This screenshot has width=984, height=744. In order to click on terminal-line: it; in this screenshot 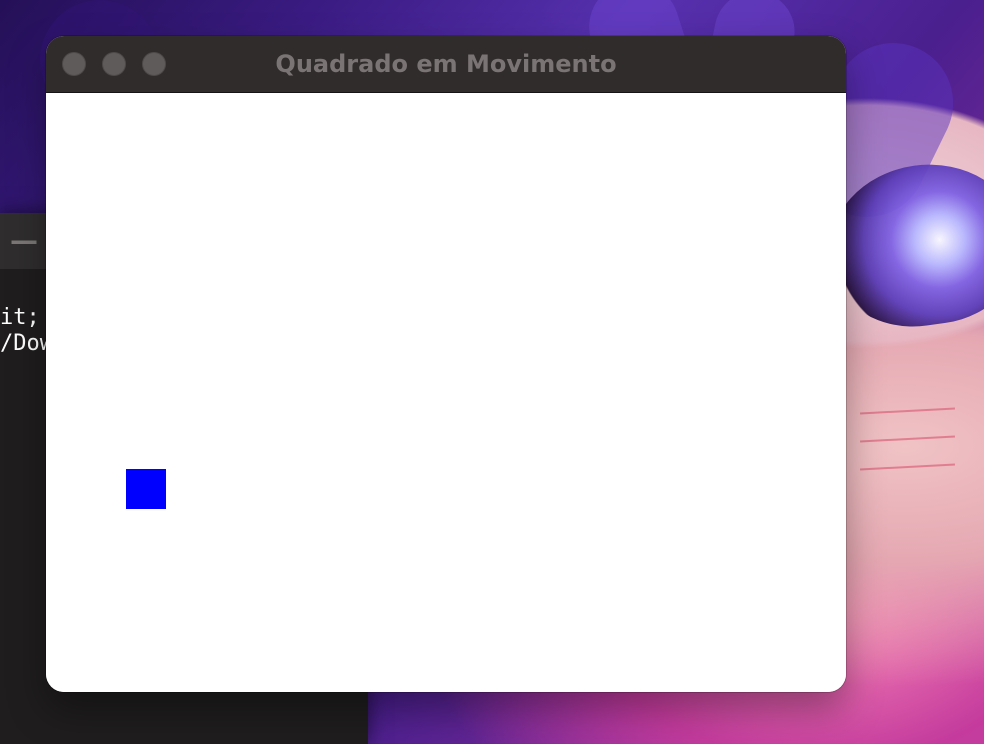, I will do `click(20, 317)`.